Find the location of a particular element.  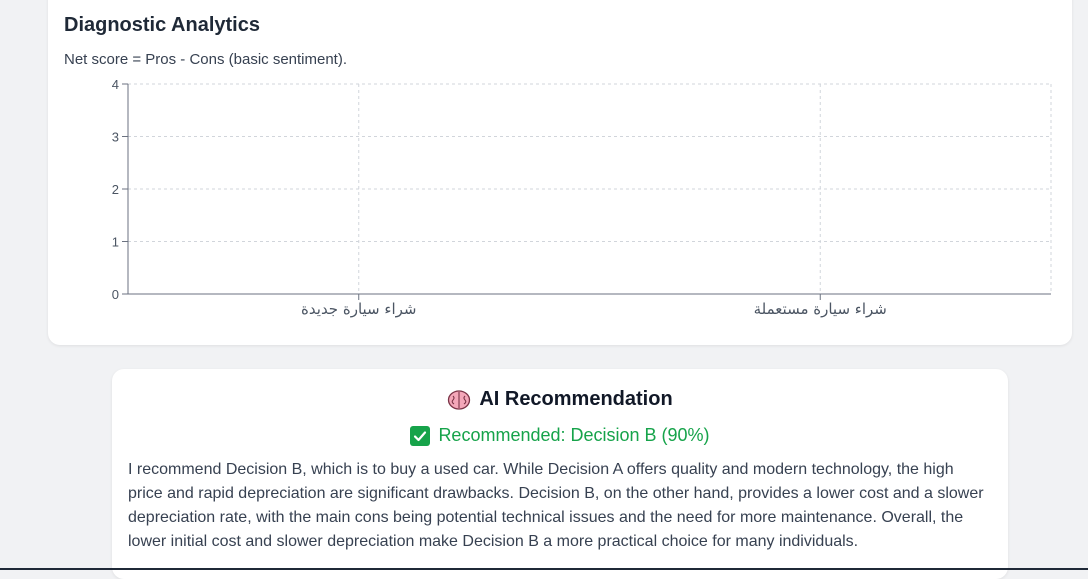

x-tick-label: شراء سيارة جديدة is located at coordinates (358, 309).